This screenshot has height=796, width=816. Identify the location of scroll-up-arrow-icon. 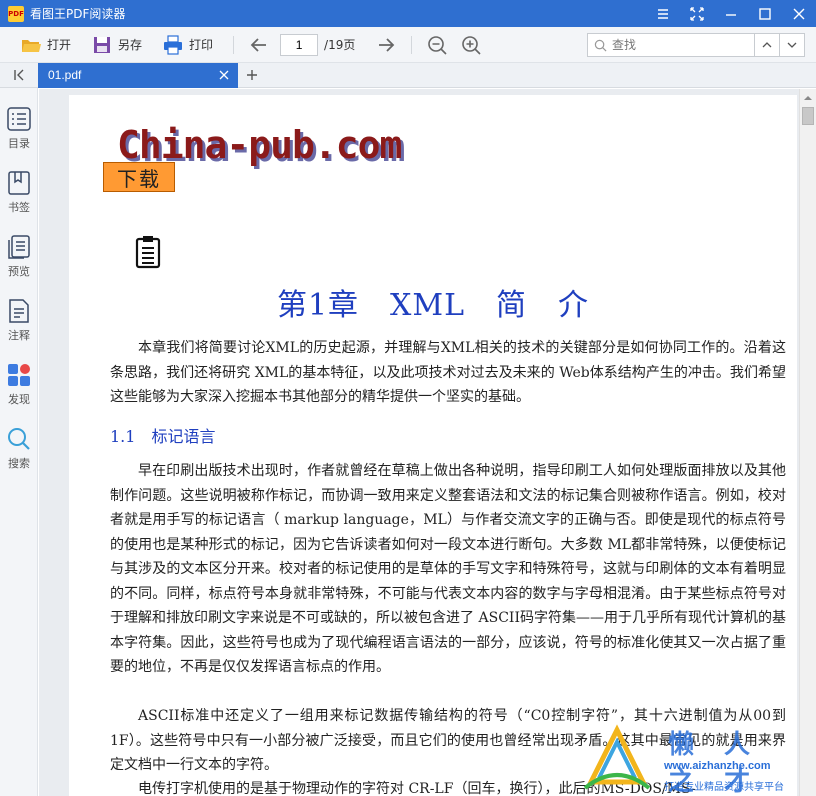
(808, 98).